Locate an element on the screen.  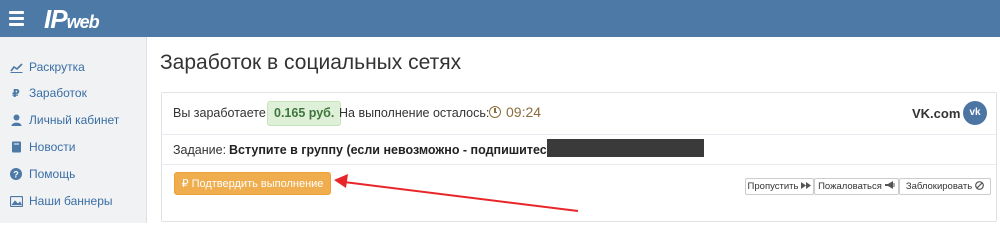
report-button: Пожаловаться is located at coordinates (856, 186).